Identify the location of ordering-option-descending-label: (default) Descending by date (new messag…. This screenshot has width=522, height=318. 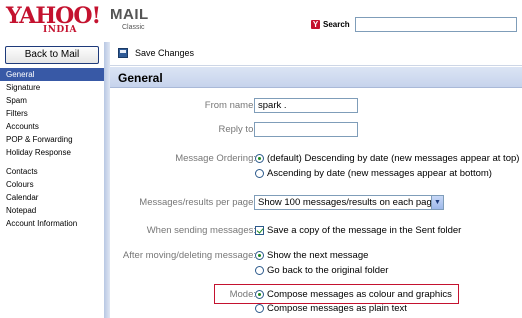
(393, 158).